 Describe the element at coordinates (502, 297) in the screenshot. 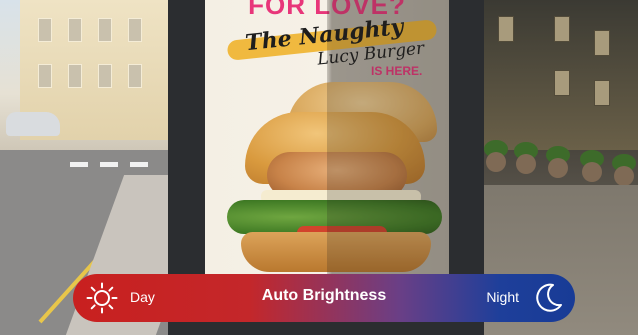

I see `night-label: Night` at that location.